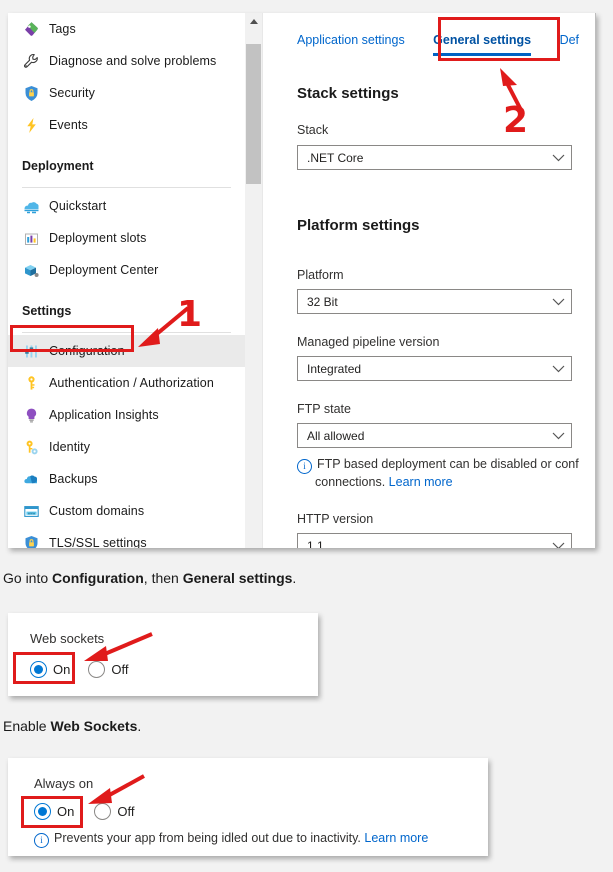 This screenshot has height=872, width=613. Describe the element at coordinates (313, 130) in the screenshot. I see `stack-label: Stack` at that location.